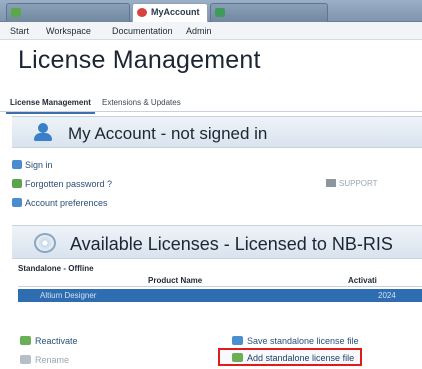 This screenshot has height=369, width=422. Describe the element at coordinates (175, 281) in the screenshot. I see `column-header-product-name: Product Name` at that location.